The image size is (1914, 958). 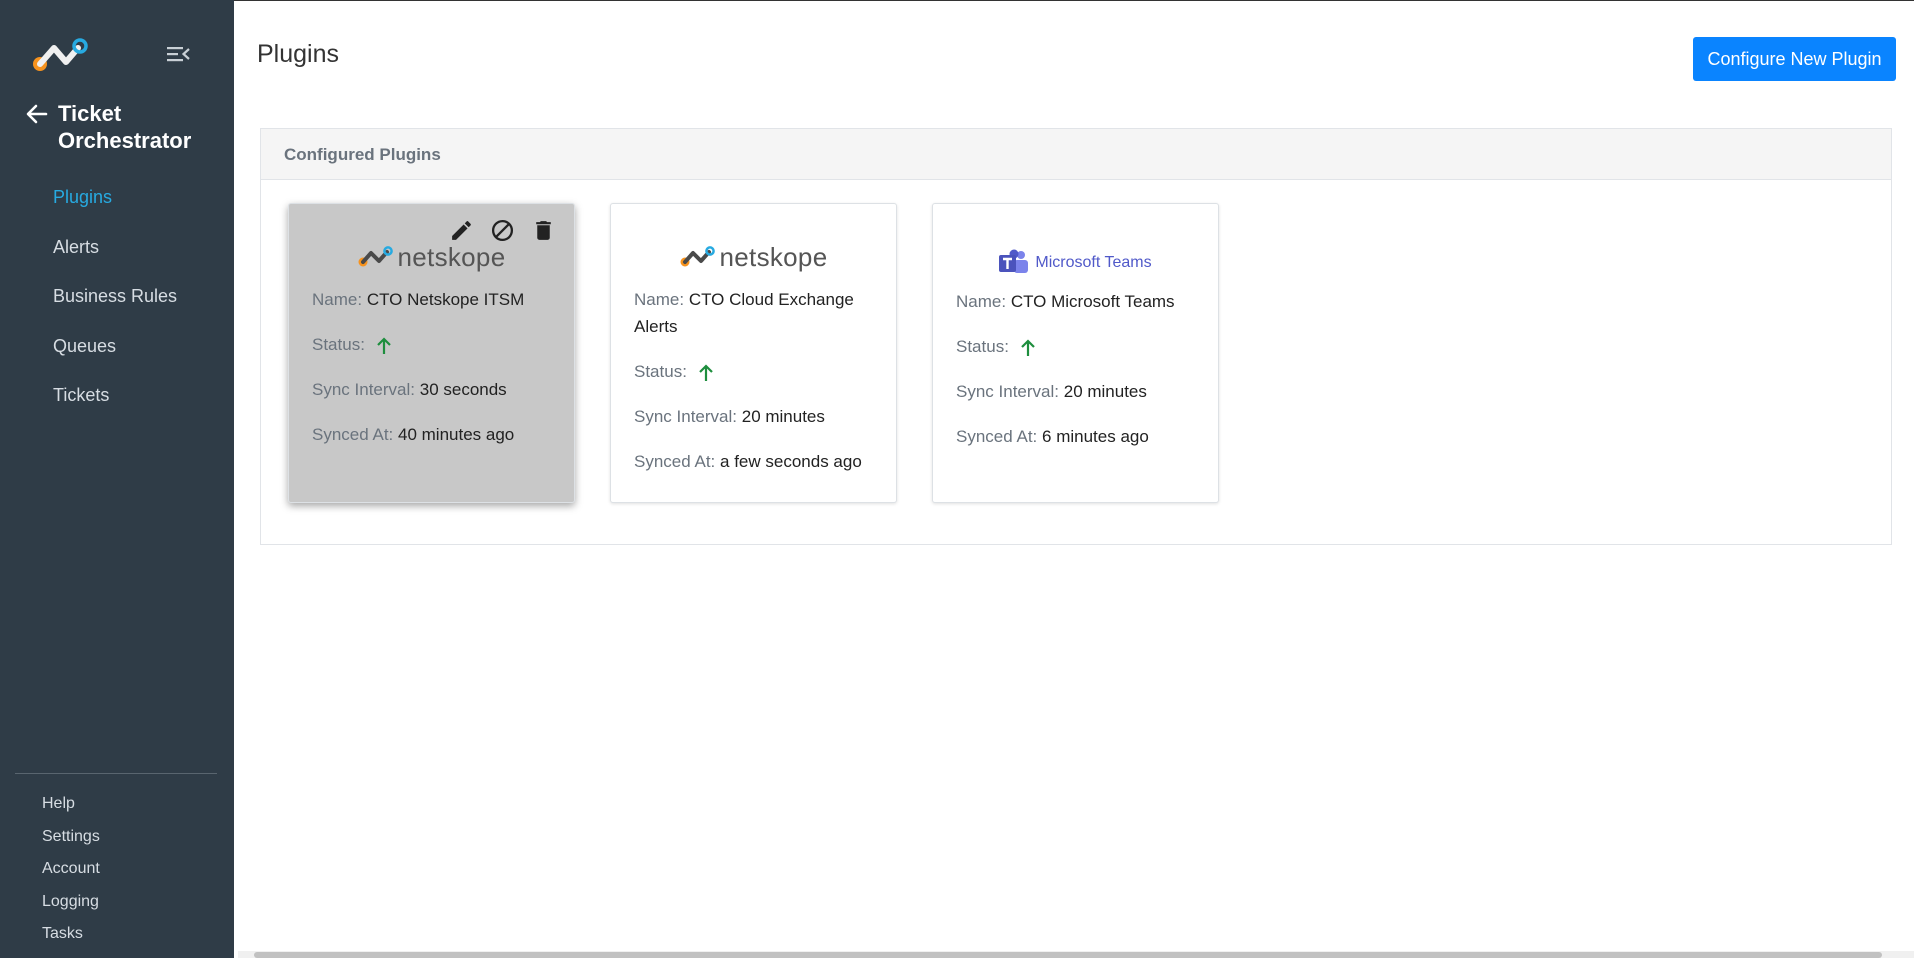 I want to click on horizontal-scrollbar-thumb, so click(x=1068, y=955).